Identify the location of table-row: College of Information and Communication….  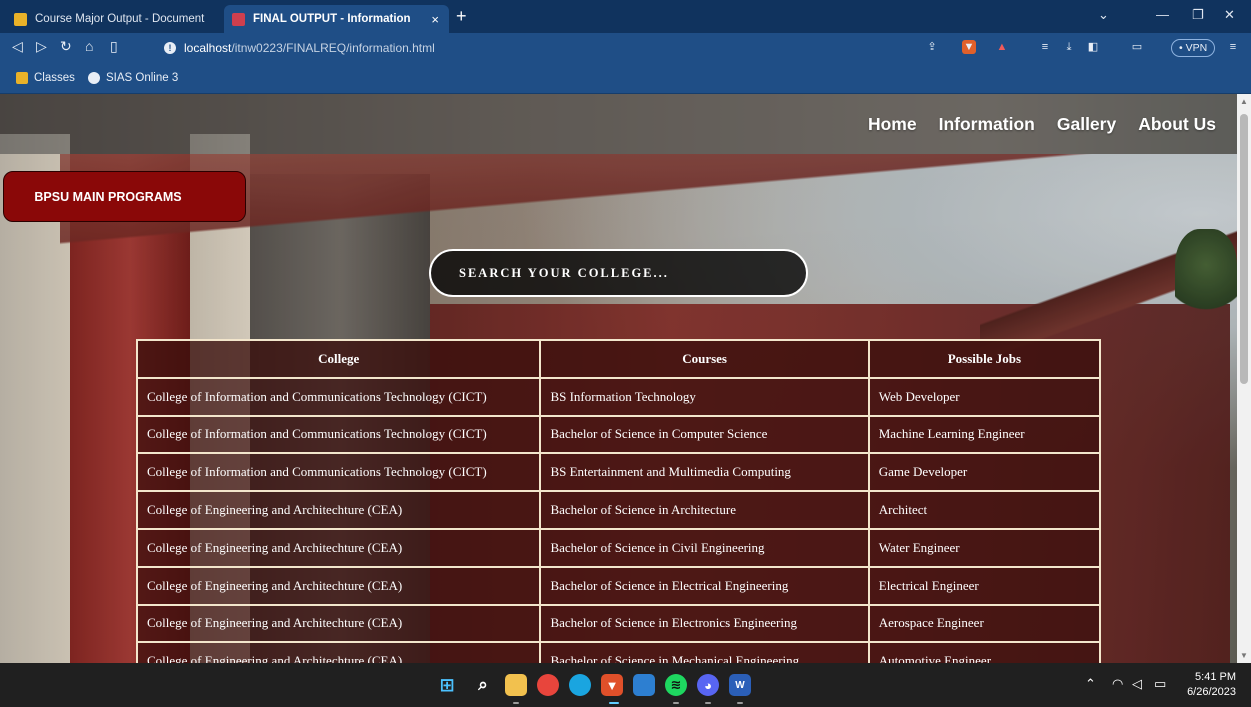
(618, 396).